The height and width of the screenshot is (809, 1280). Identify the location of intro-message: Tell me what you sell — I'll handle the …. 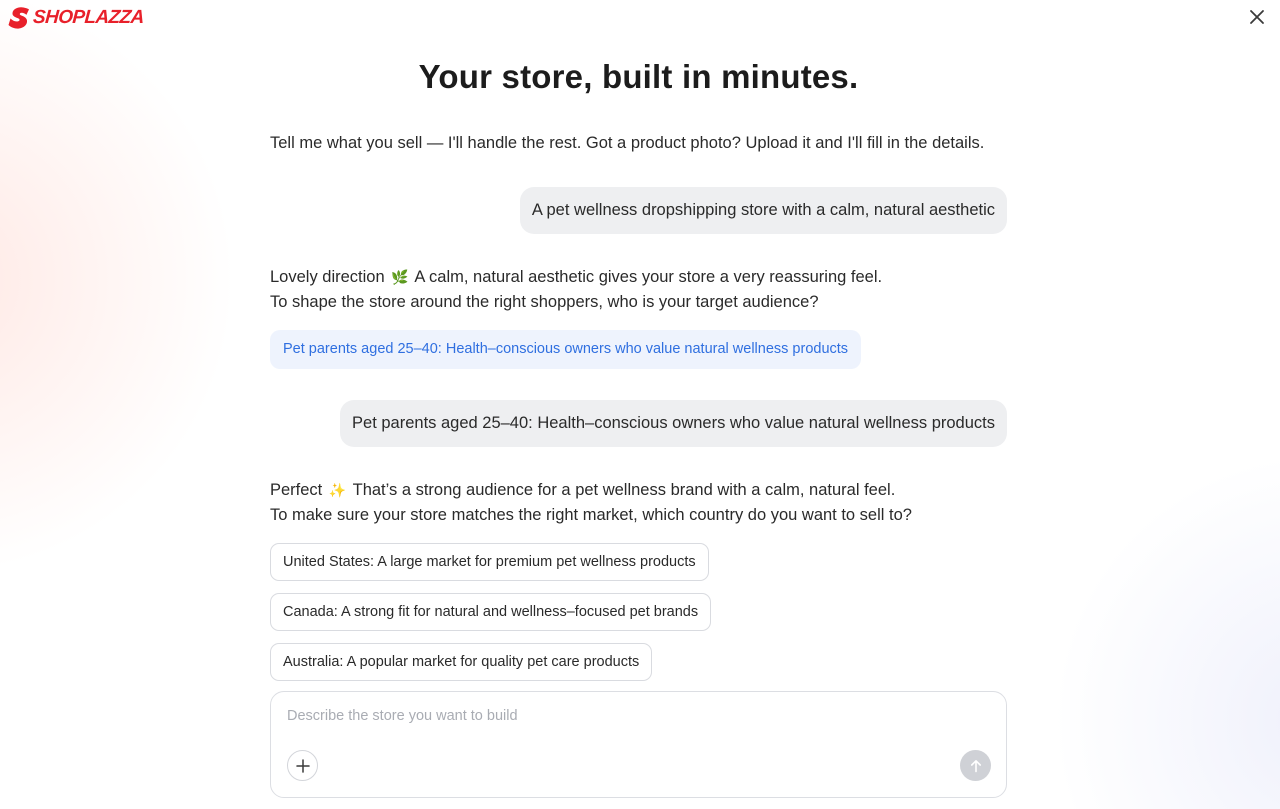
(627, 143).